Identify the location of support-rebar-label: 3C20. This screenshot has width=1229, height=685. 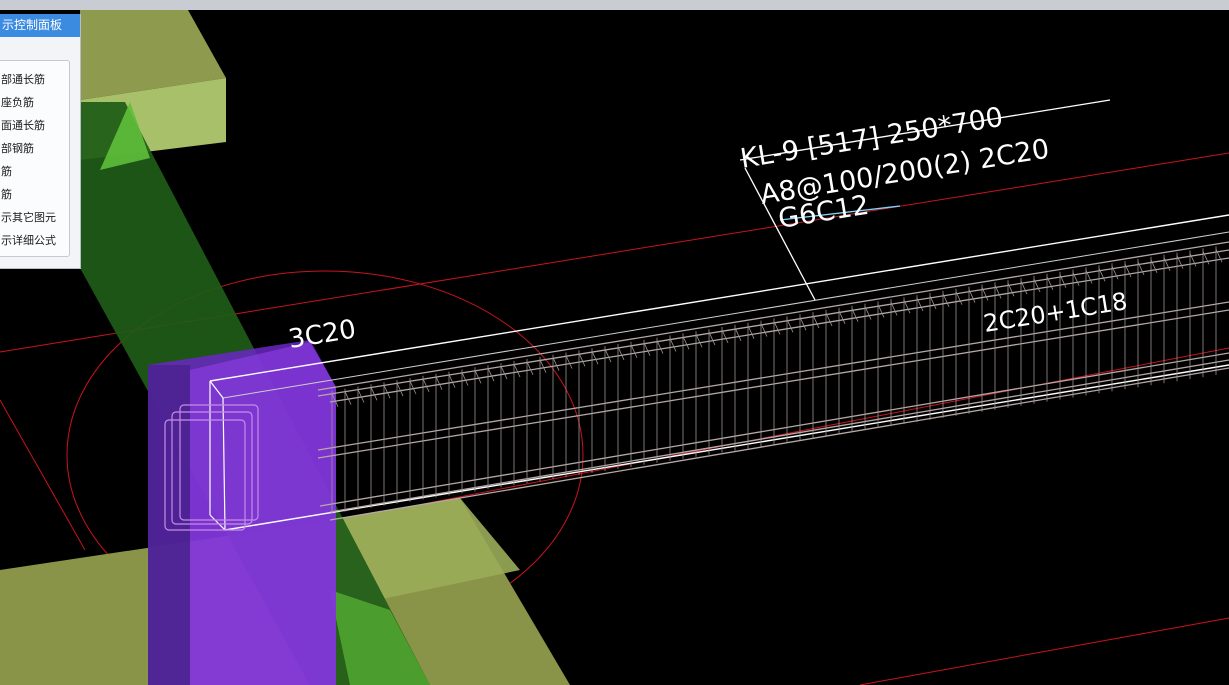
(322, 334).